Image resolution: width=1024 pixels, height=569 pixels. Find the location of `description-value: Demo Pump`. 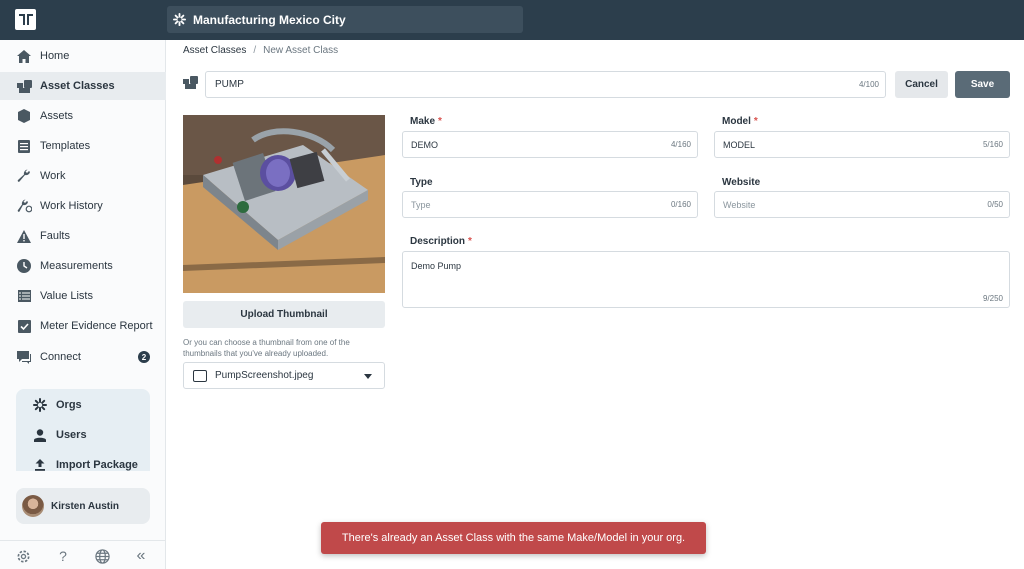

description-value: Demo Pump is located at coordinates (436, 266).